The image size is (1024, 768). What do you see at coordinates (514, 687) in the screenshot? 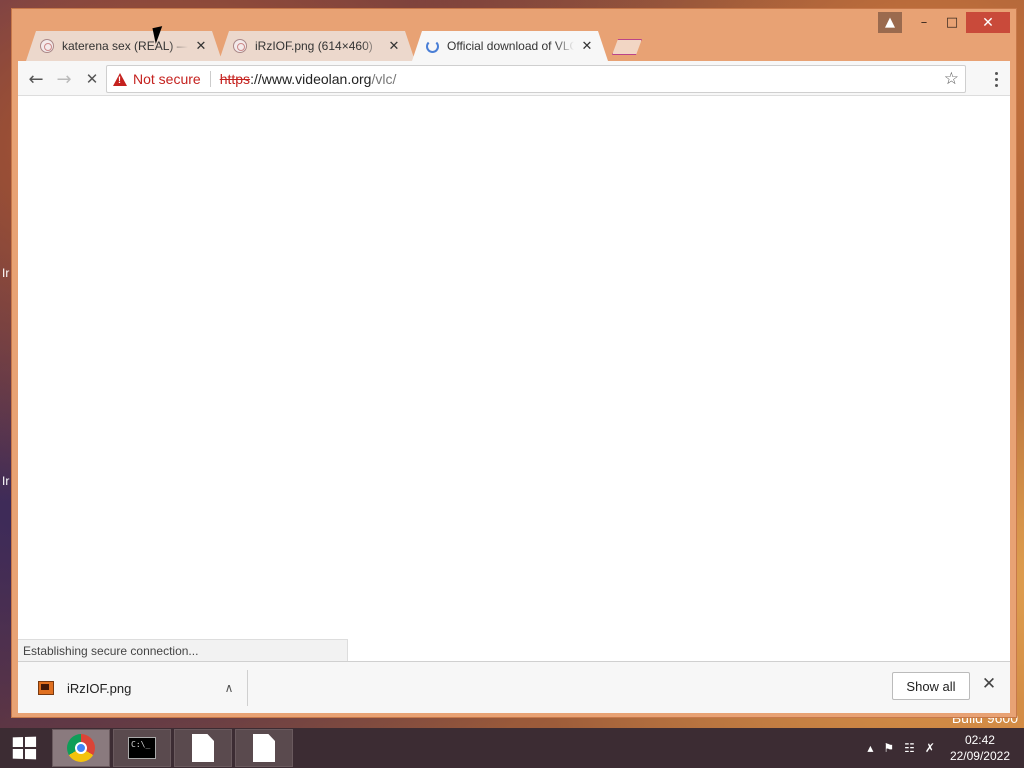
I see `download-shelf: iRzIOF.png ∧ Show all ✕` at bounding box center [514, 687].